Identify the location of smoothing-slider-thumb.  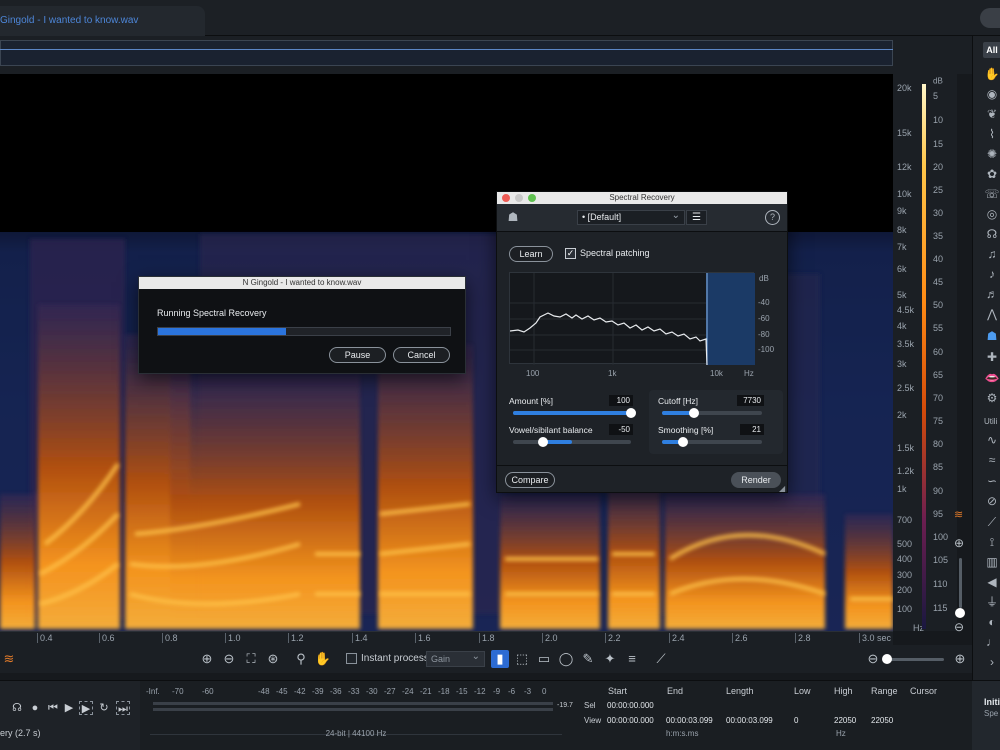
(683, 442).